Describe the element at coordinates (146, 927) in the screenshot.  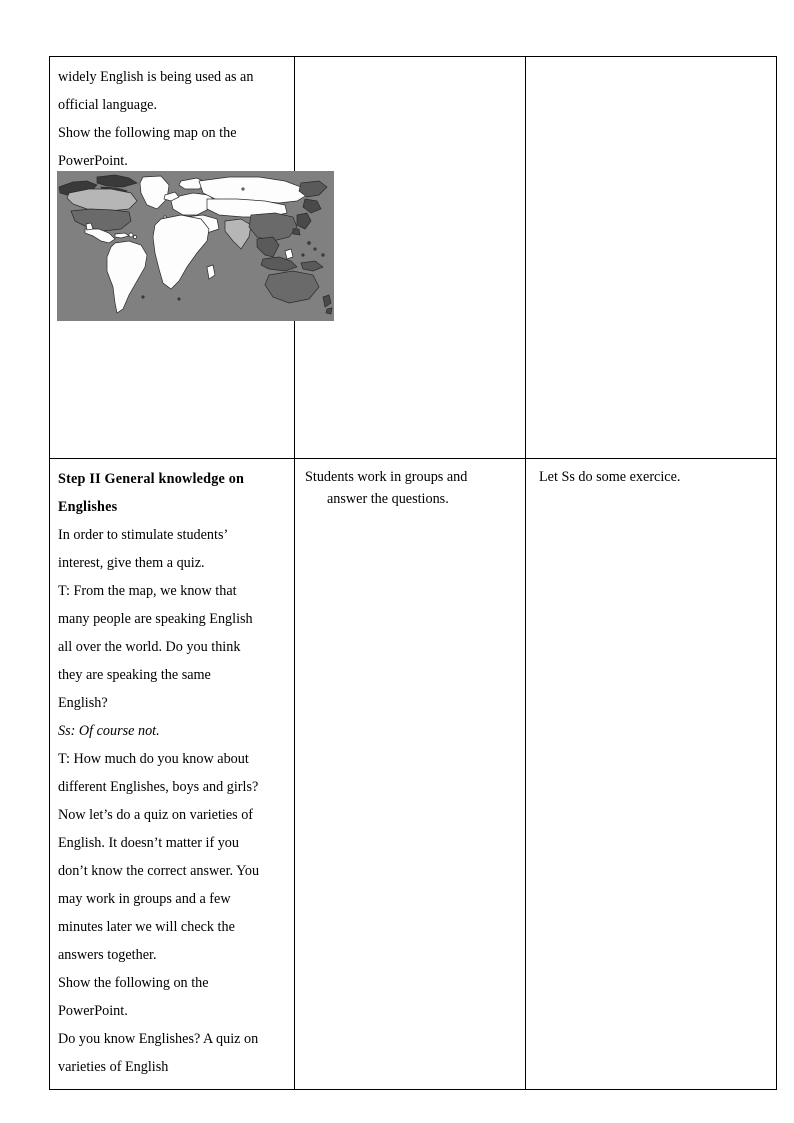
I see `text-line: minutes later we will check the` at that location.